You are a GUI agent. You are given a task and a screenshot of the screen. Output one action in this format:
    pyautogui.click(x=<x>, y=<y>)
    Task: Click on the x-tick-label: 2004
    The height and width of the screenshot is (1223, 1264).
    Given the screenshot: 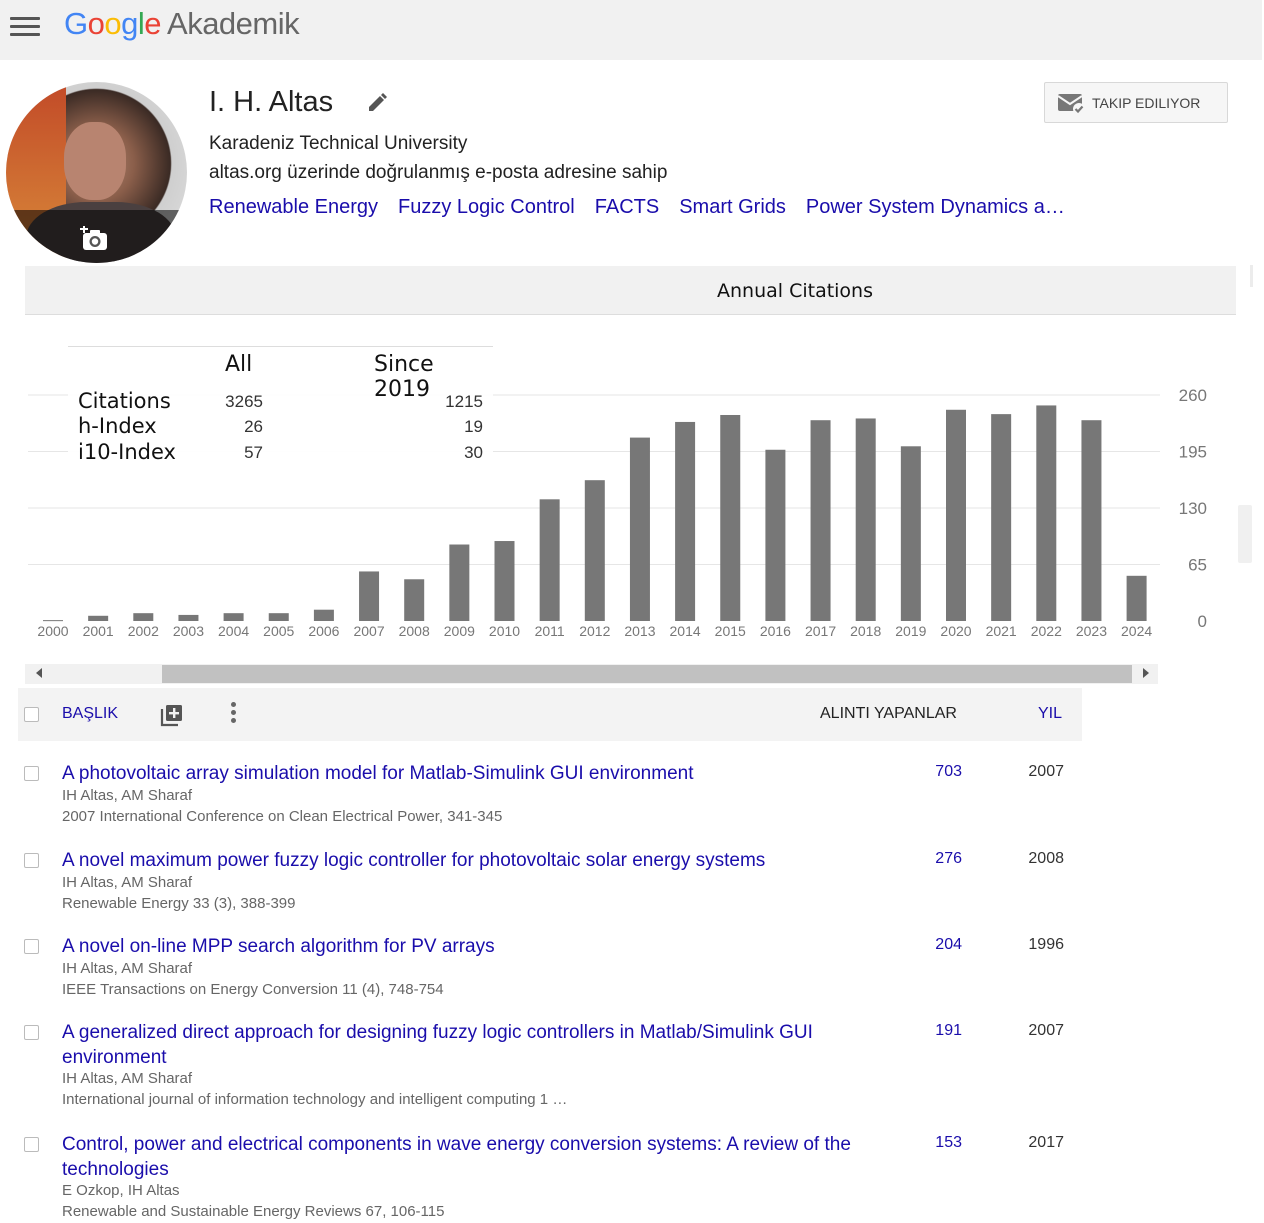 What is the action you would take?
    pyautogui.click(x=233, y=631)
    